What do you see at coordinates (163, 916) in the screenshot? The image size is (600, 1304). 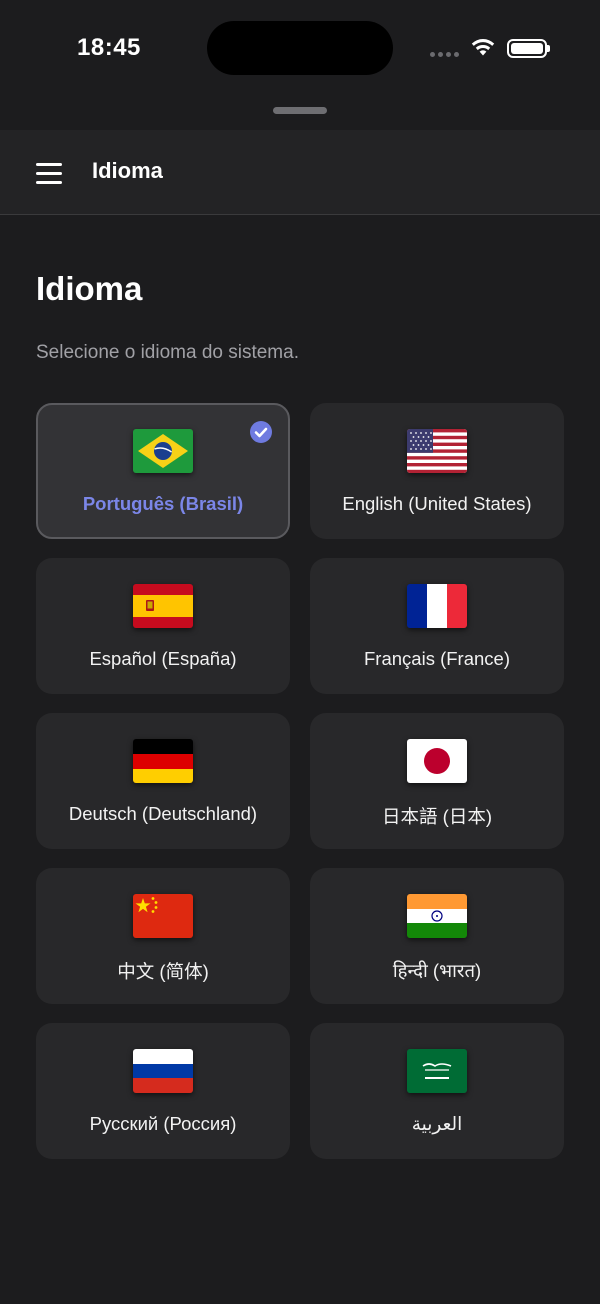 I see `china-flag-icon` at bounding box center [163, 916].